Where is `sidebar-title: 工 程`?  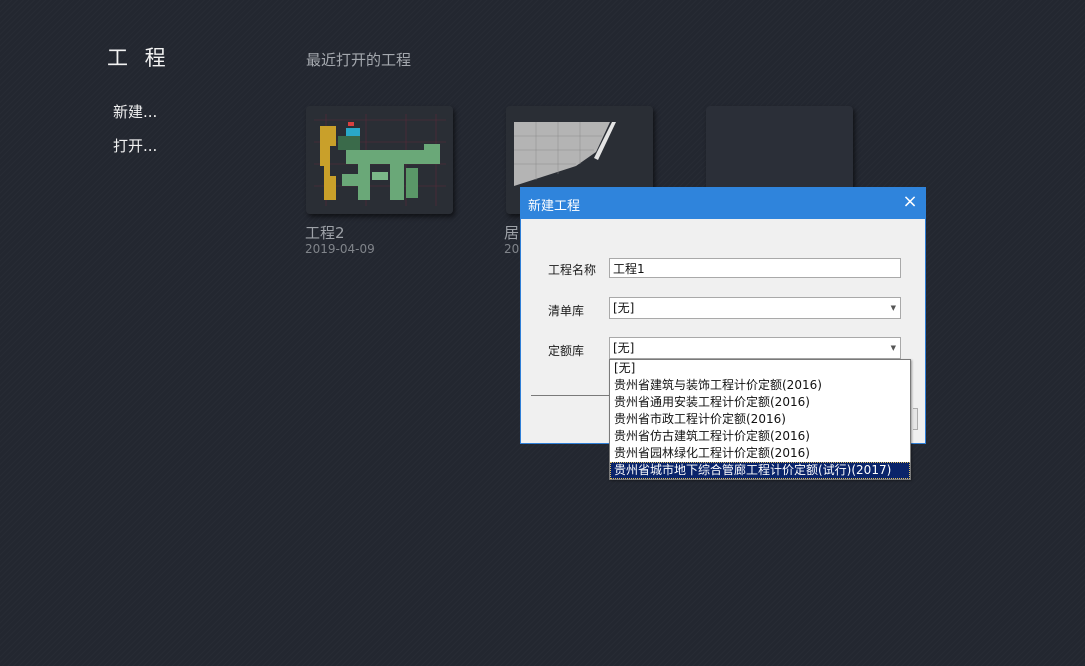
sidebar-title: 工 程 is located at coordinates (139, 58).